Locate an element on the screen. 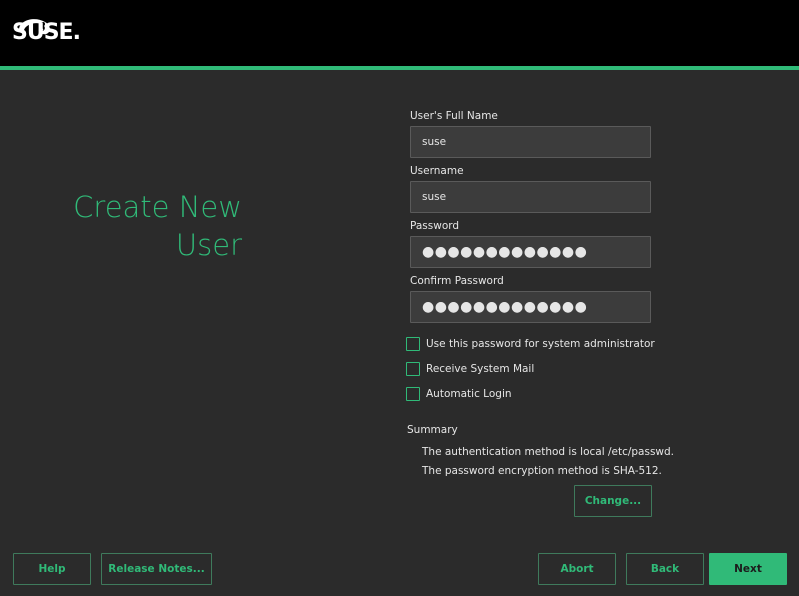 The image size is (799, 596). full-name-label: User's Full Name is located at coordinates (454, 116).